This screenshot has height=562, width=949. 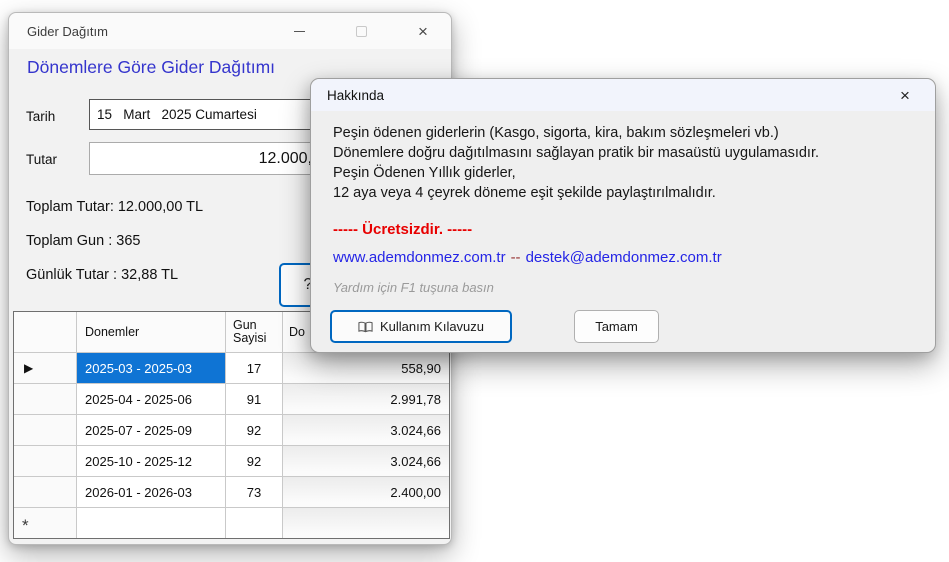 I want to click on table-new-row: *, so click(x=231, y=522).